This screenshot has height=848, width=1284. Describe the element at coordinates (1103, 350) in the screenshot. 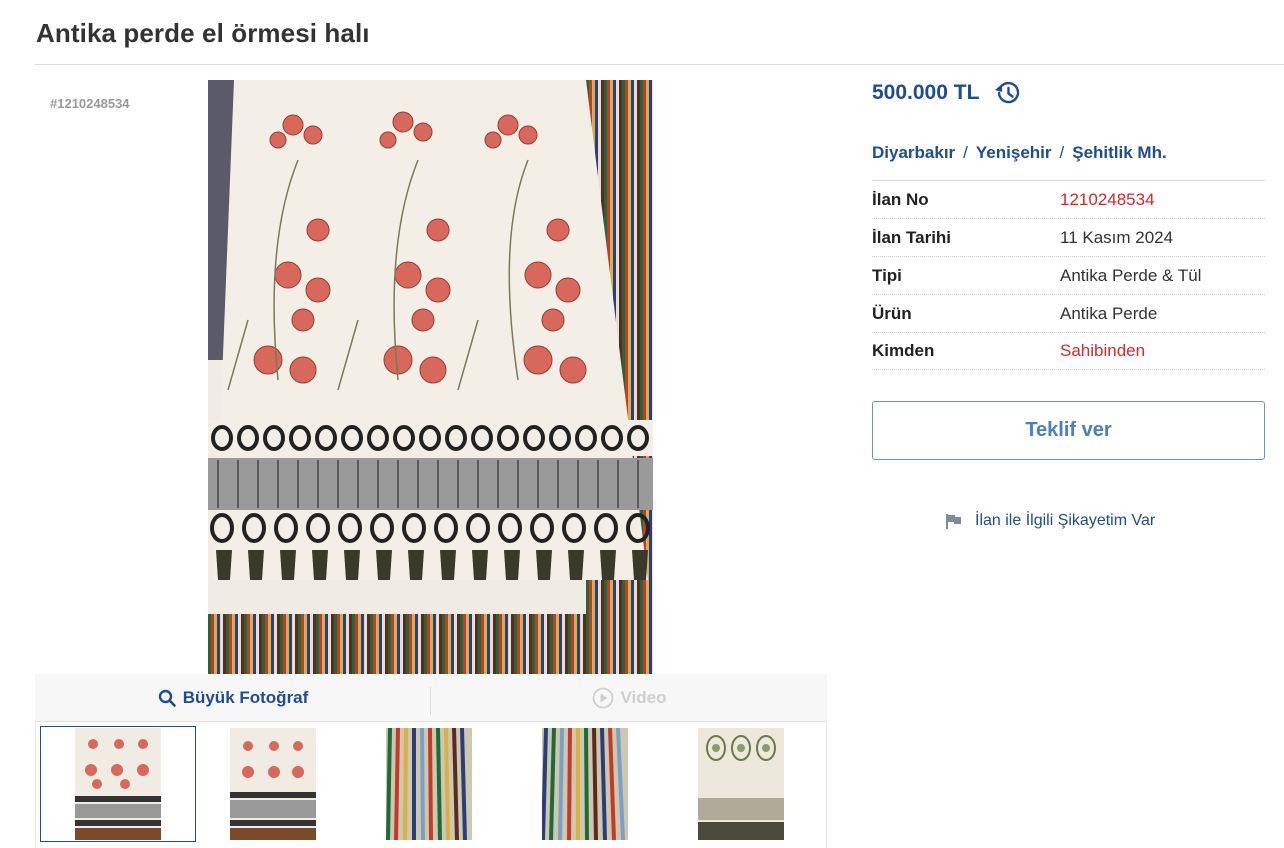

I see `seller-value: Sahibinden` at that location.